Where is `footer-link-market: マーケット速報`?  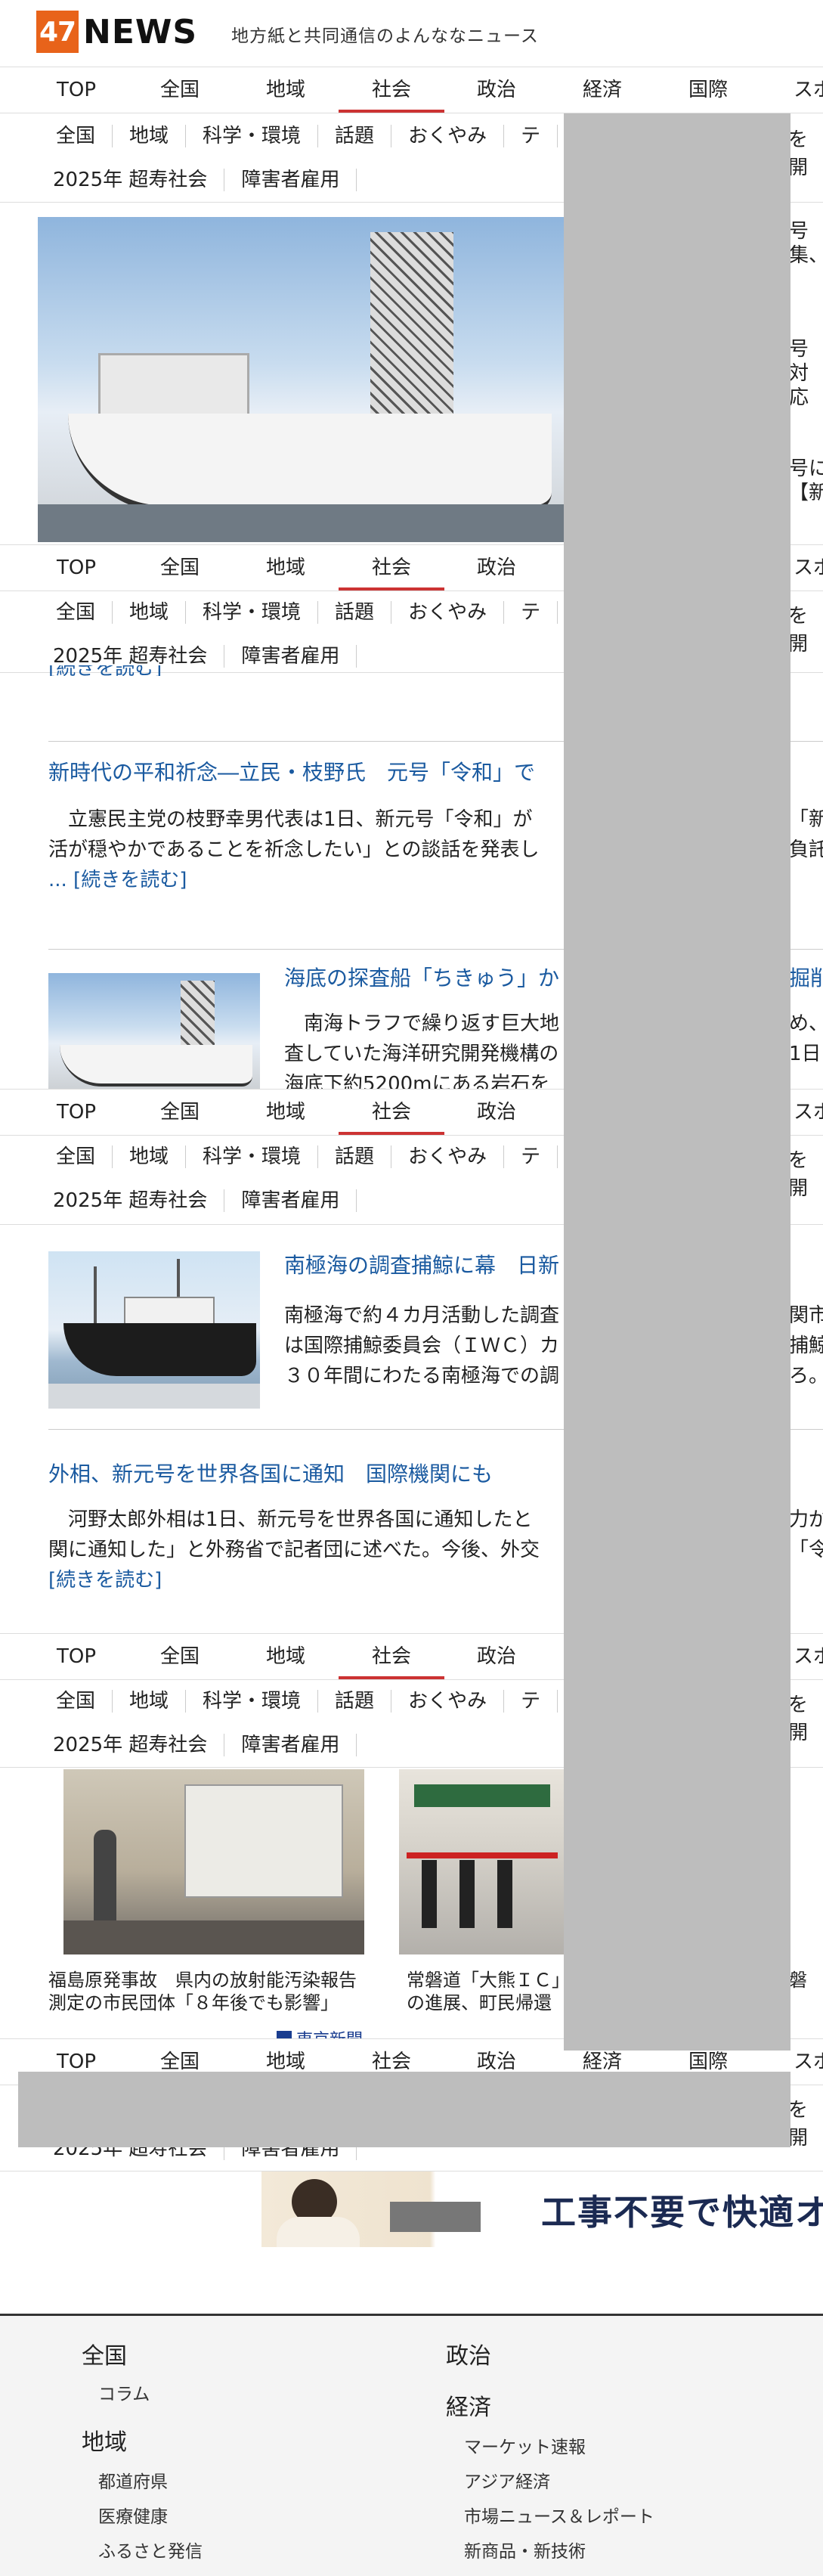 footer-link-market: マーケット速報 is located at coordinates (525, 2445).